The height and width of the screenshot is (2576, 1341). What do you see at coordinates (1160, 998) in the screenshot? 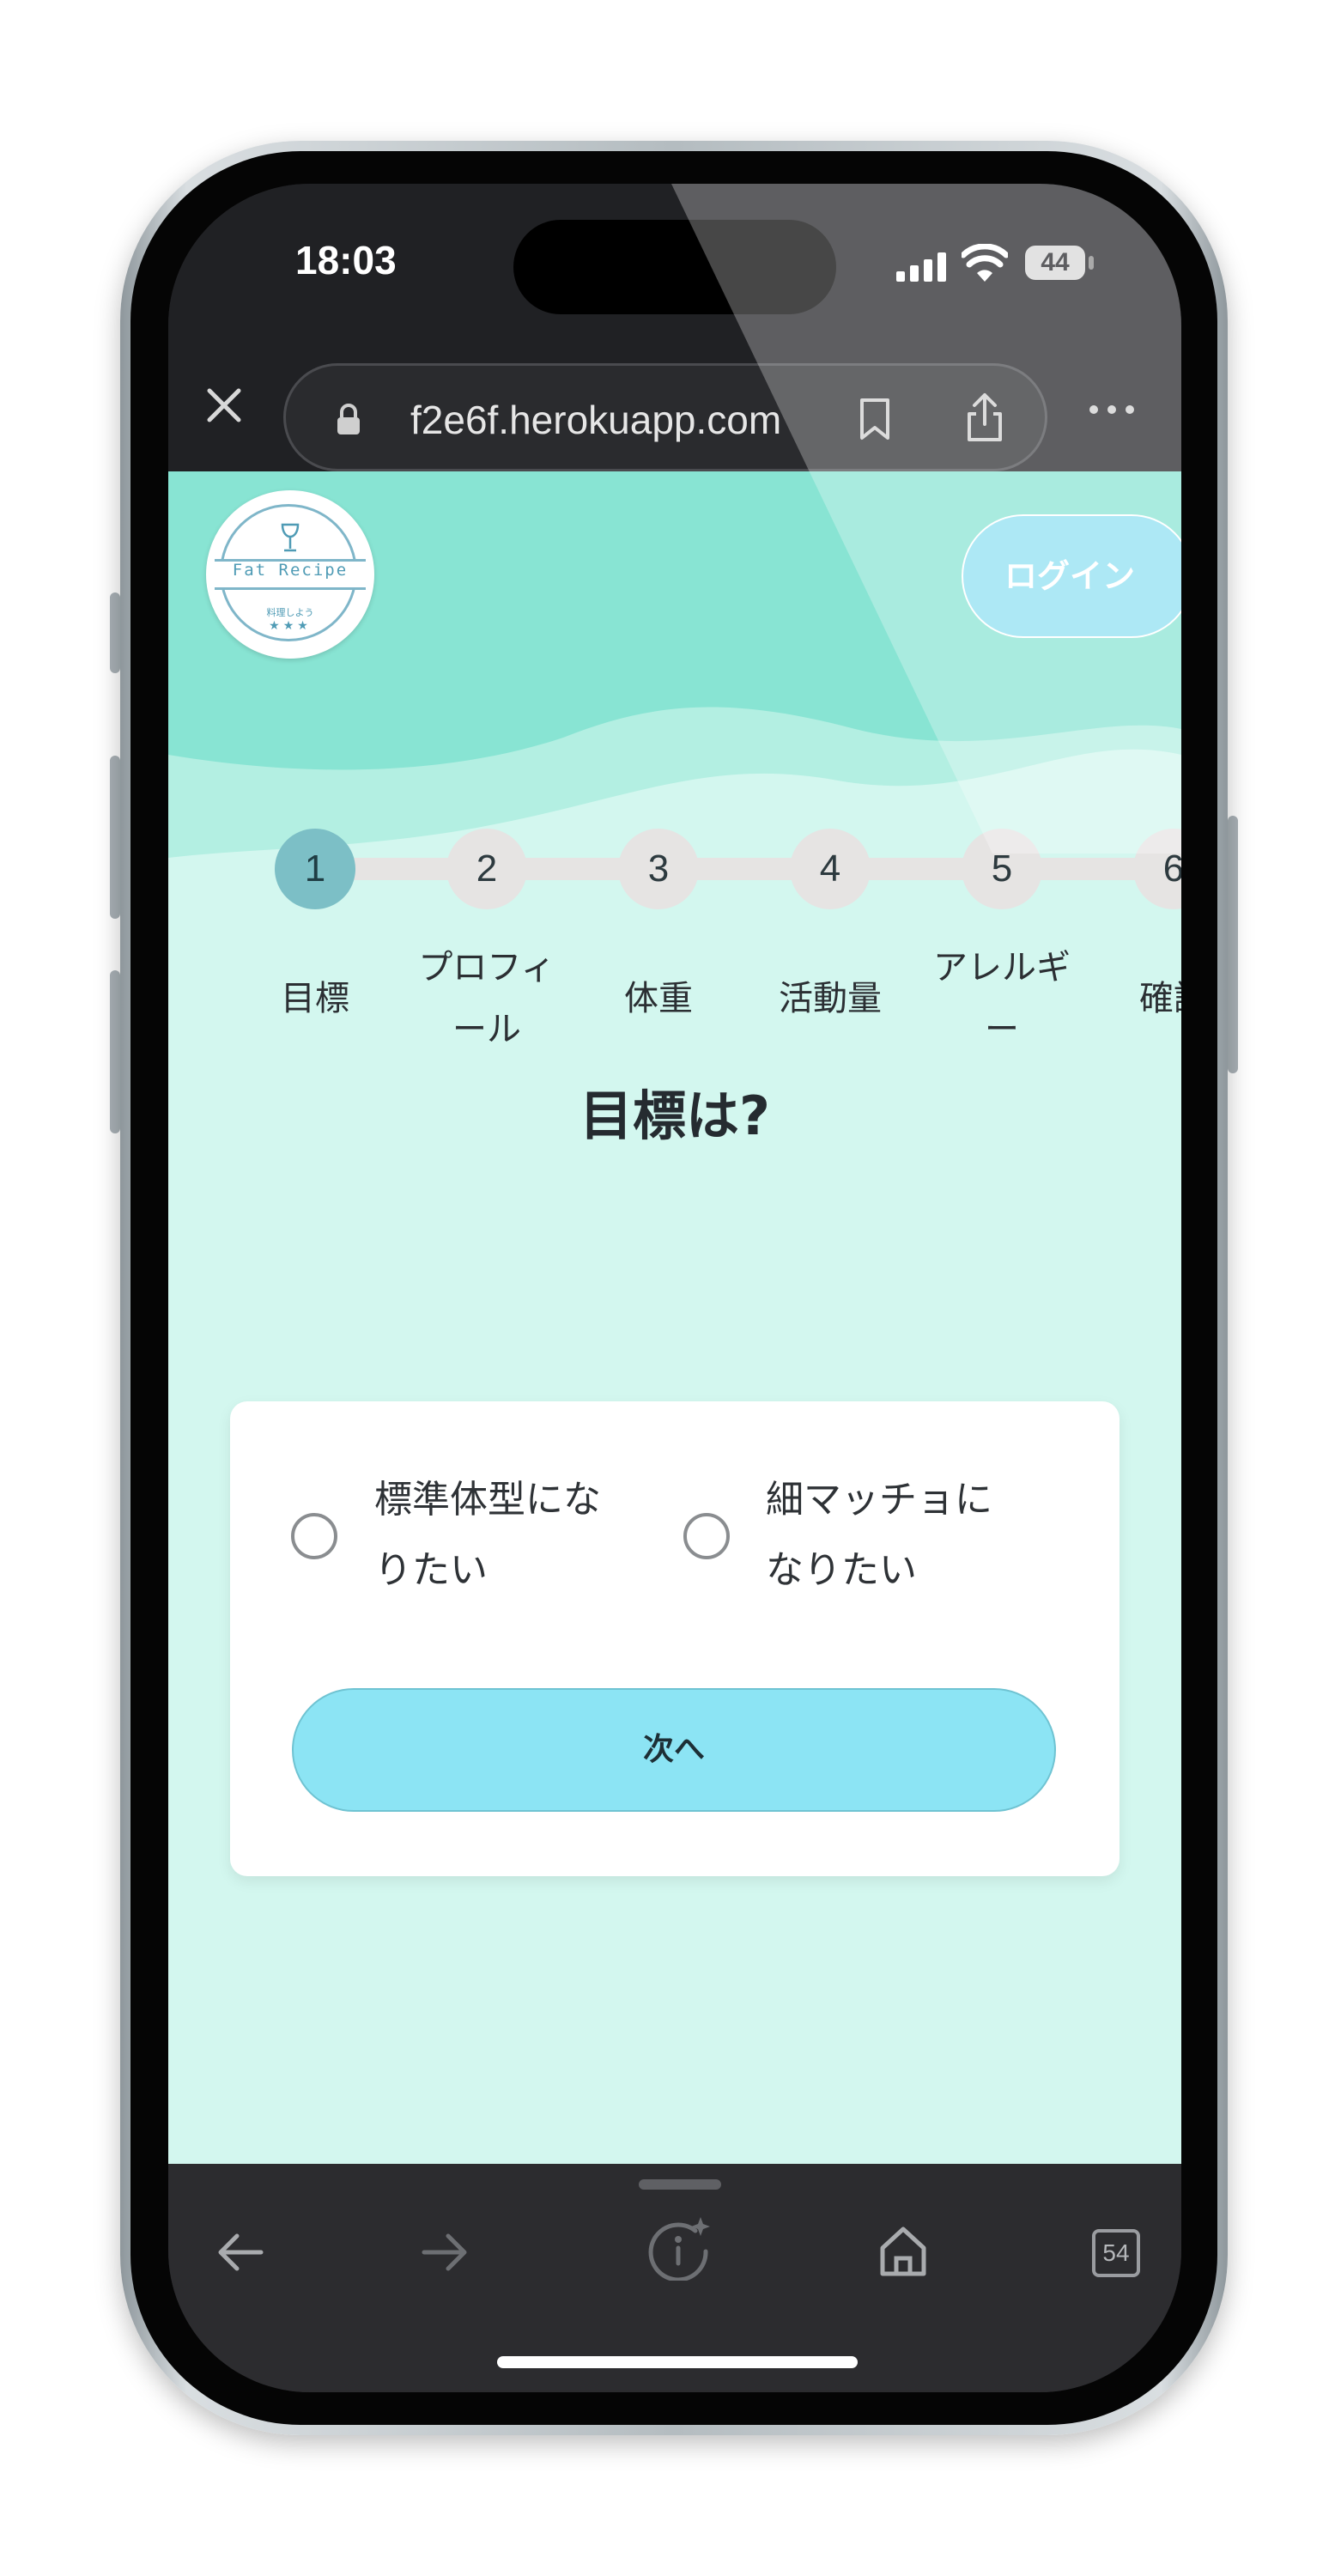
I see `step-6-label: 確認` at bounding box center [1160, 998].